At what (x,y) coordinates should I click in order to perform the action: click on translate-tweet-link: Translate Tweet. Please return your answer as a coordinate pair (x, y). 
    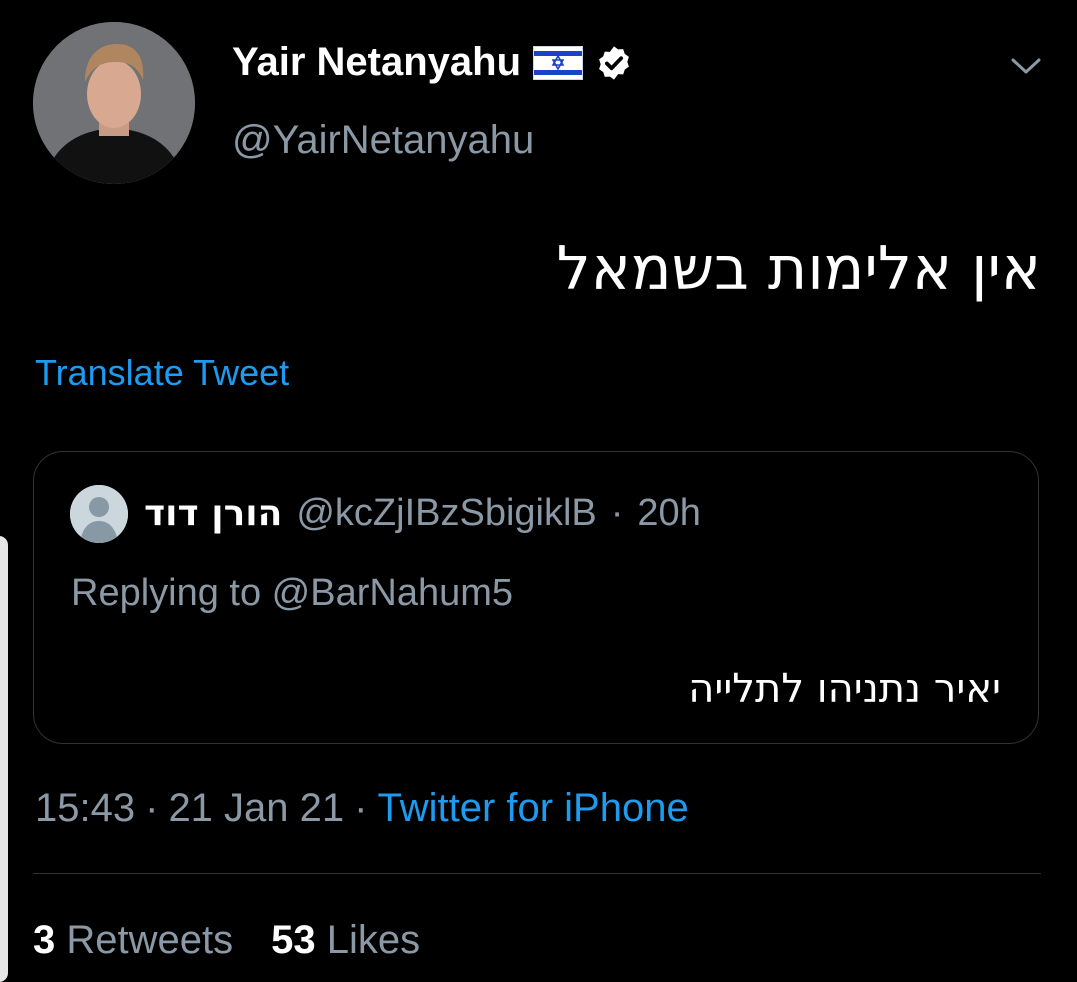
    Looking at the image, I should click on (162, 373).